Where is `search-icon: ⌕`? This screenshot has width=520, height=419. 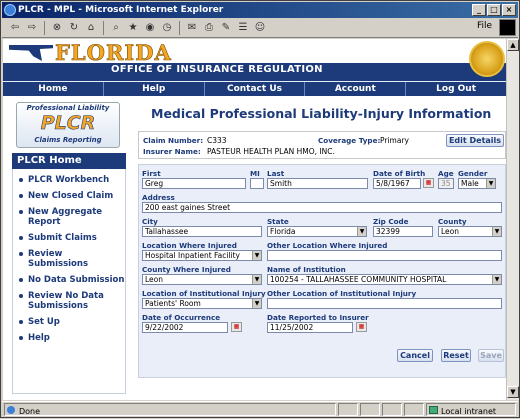 search-icon: ⌕ is located at coordinates (116, 28).